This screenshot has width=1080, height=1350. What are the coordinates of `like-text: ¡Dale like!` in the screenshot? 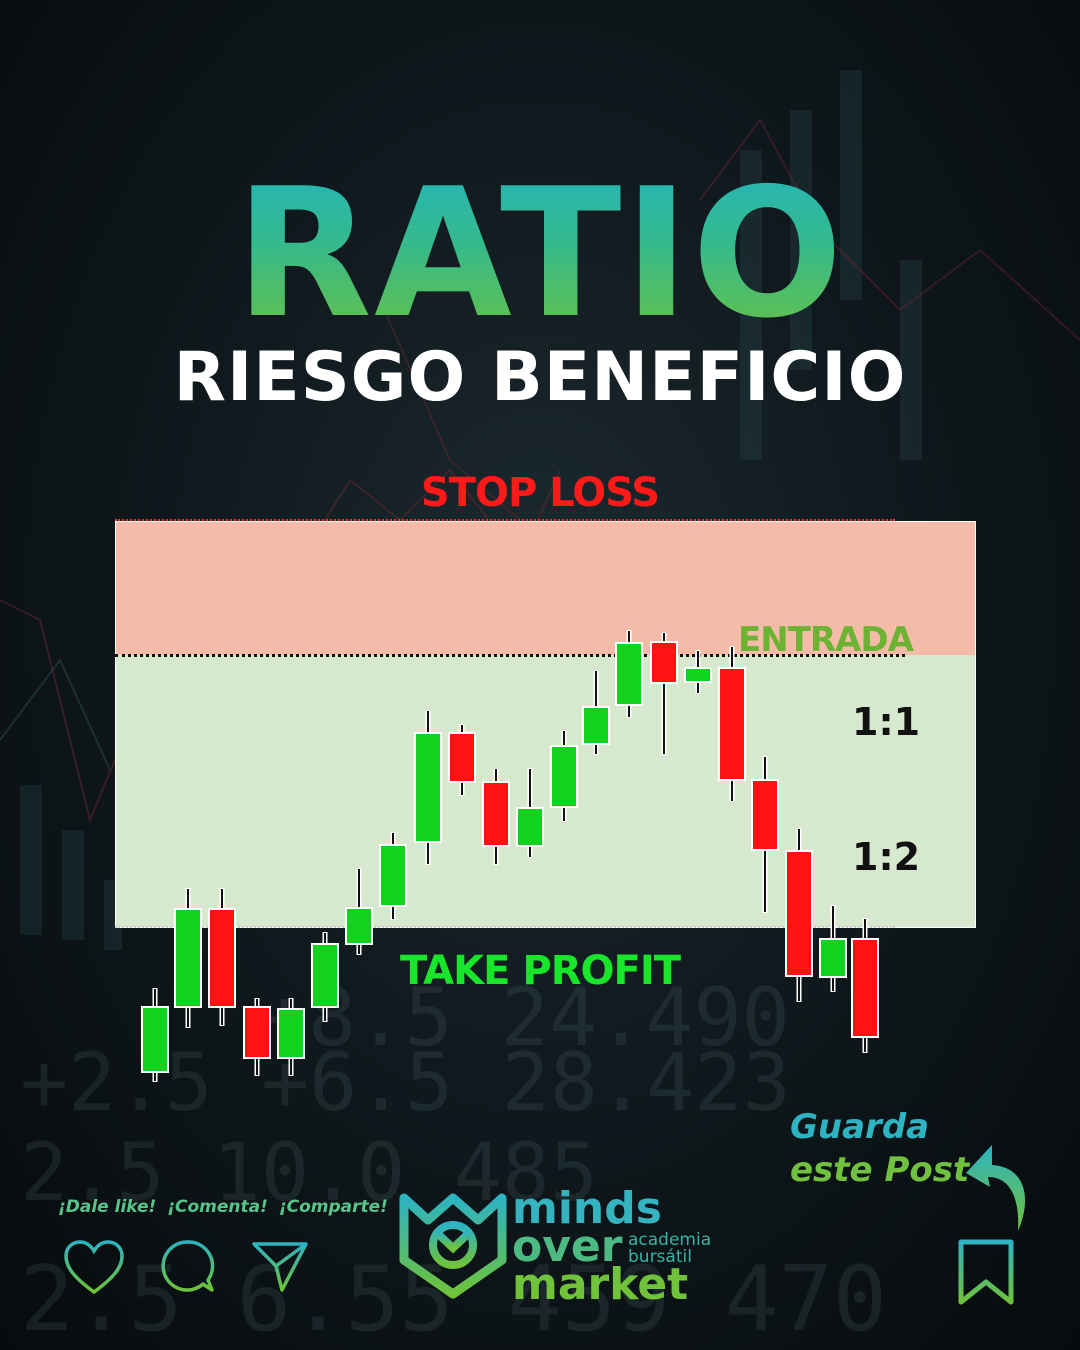 It's located at (107, 1207).